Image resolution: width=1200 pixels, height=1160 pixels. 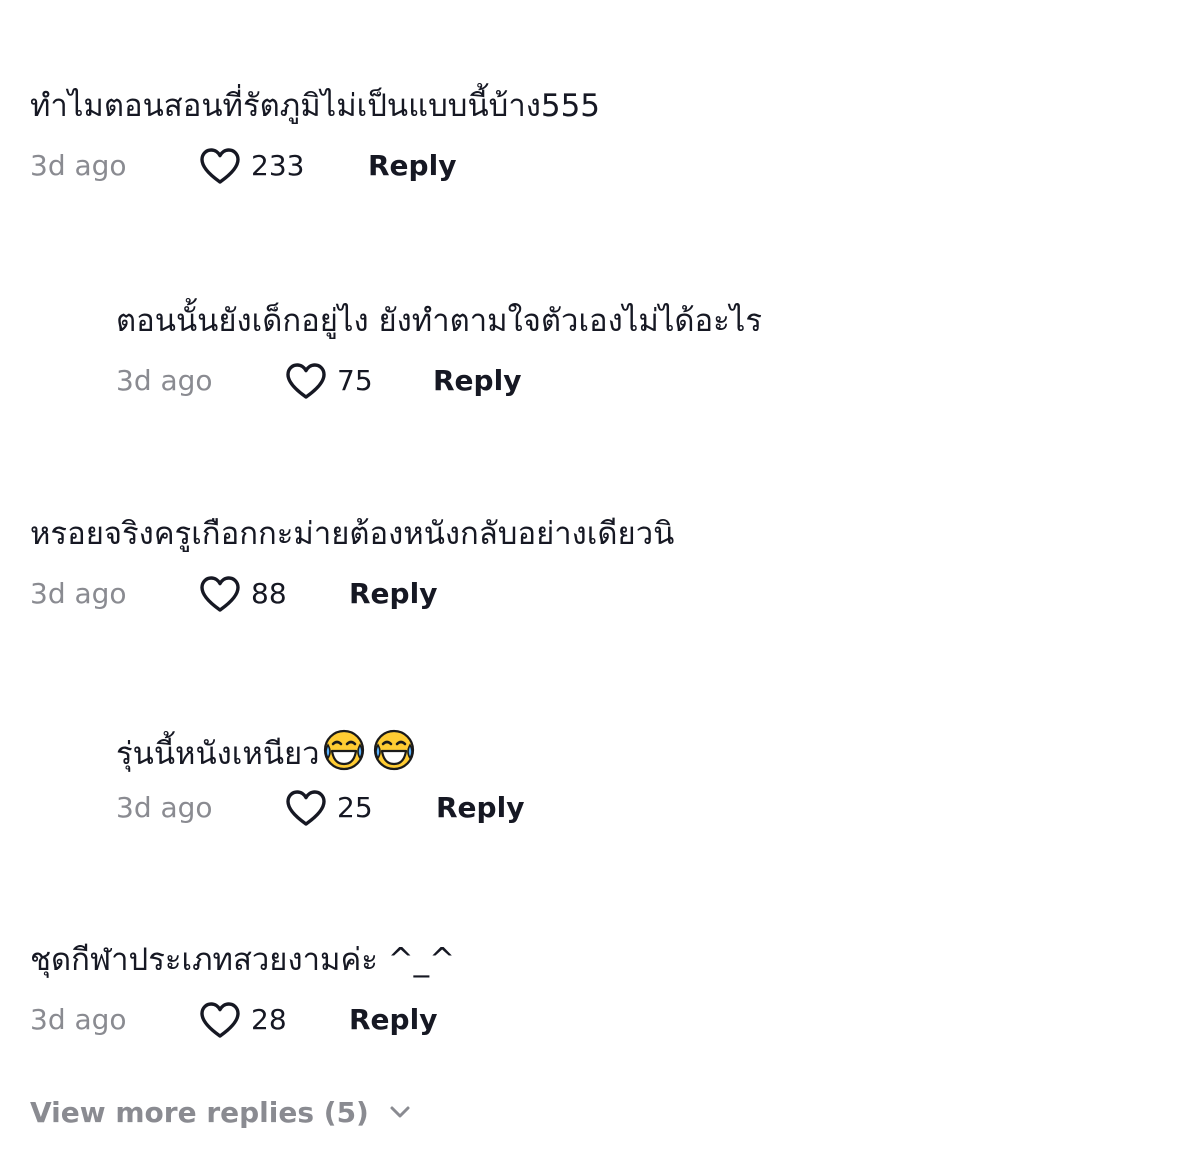 I want to click on like-count: 25, so click(x=355, y=807).